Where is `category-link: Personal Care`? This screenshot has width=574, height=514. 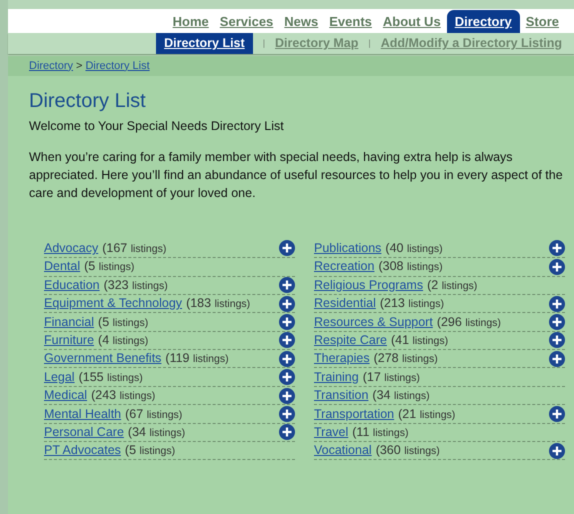 category-link: Personal Care is located at coordinates (84, 432).